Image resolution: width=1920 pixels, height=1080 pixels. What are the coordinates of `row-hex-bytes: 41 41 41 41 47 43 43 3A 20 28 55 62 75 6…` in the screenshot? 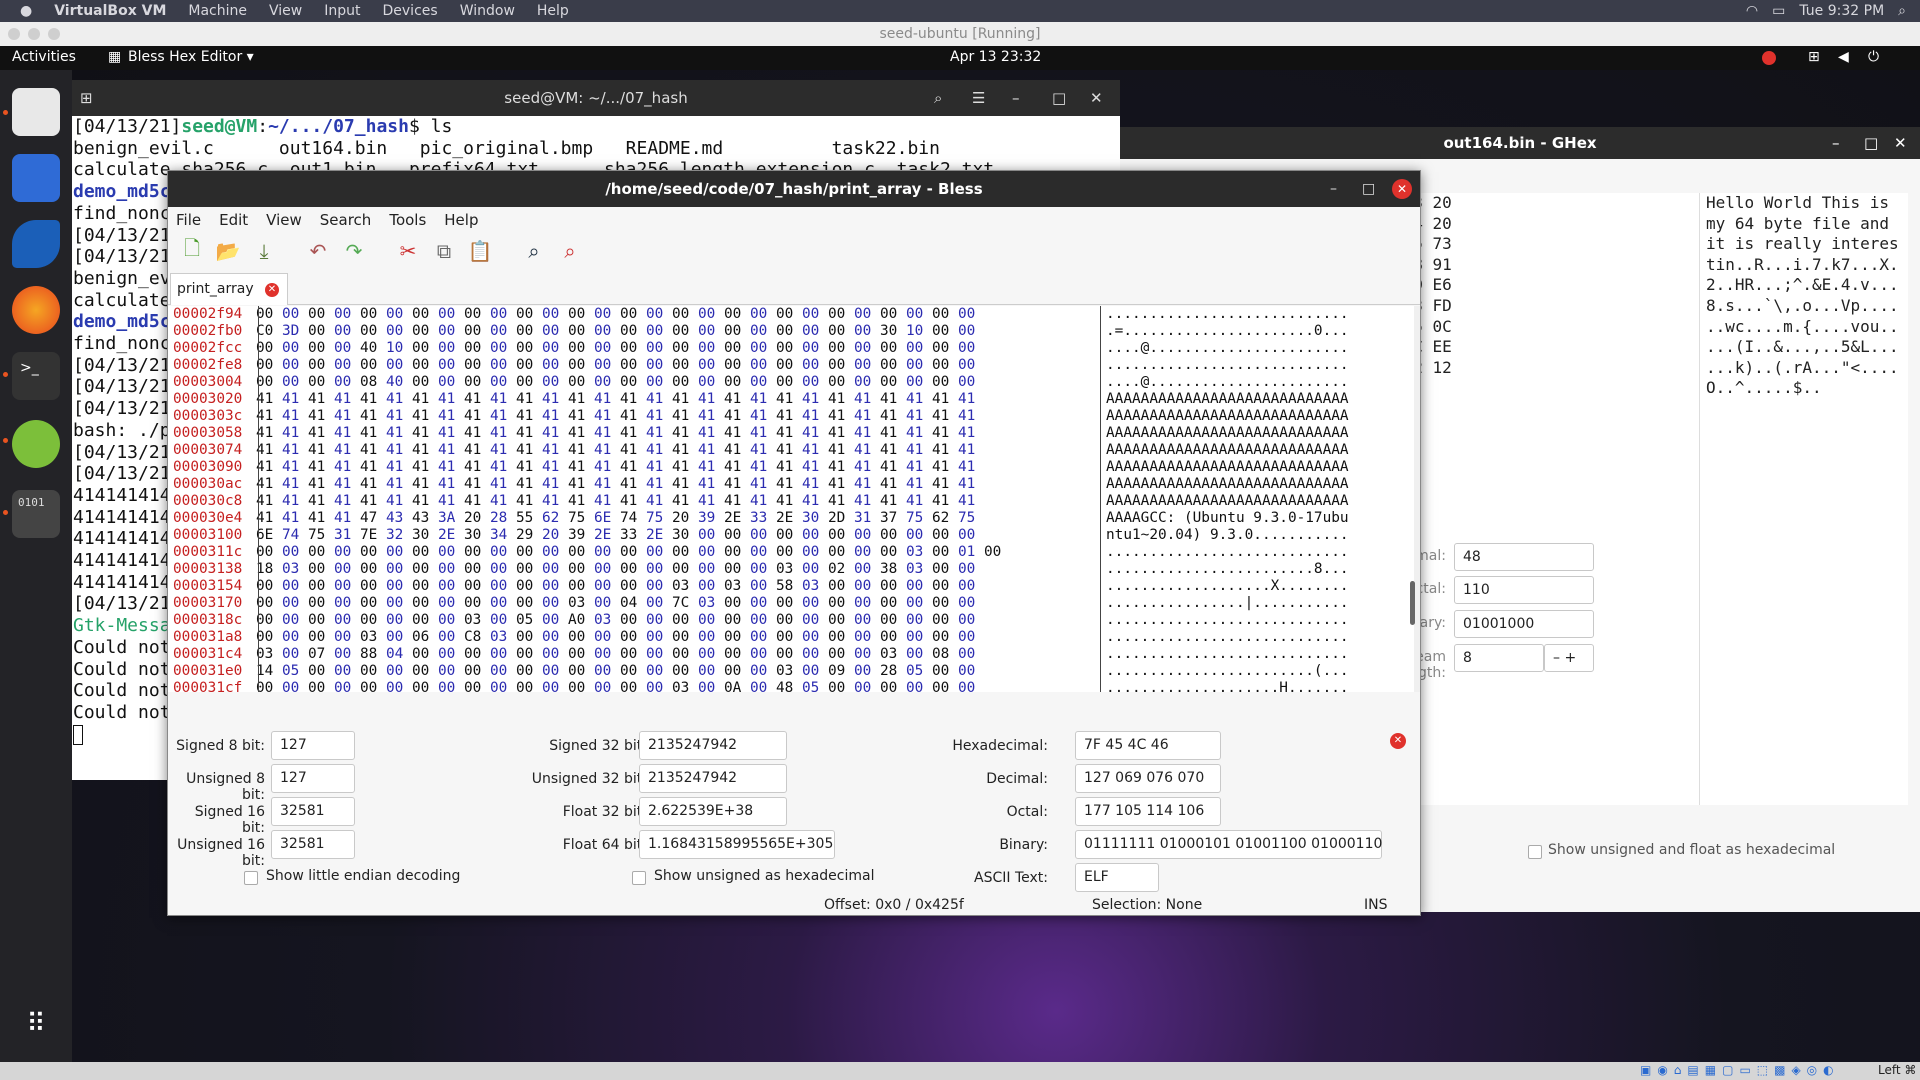 It's located at (615, 518).